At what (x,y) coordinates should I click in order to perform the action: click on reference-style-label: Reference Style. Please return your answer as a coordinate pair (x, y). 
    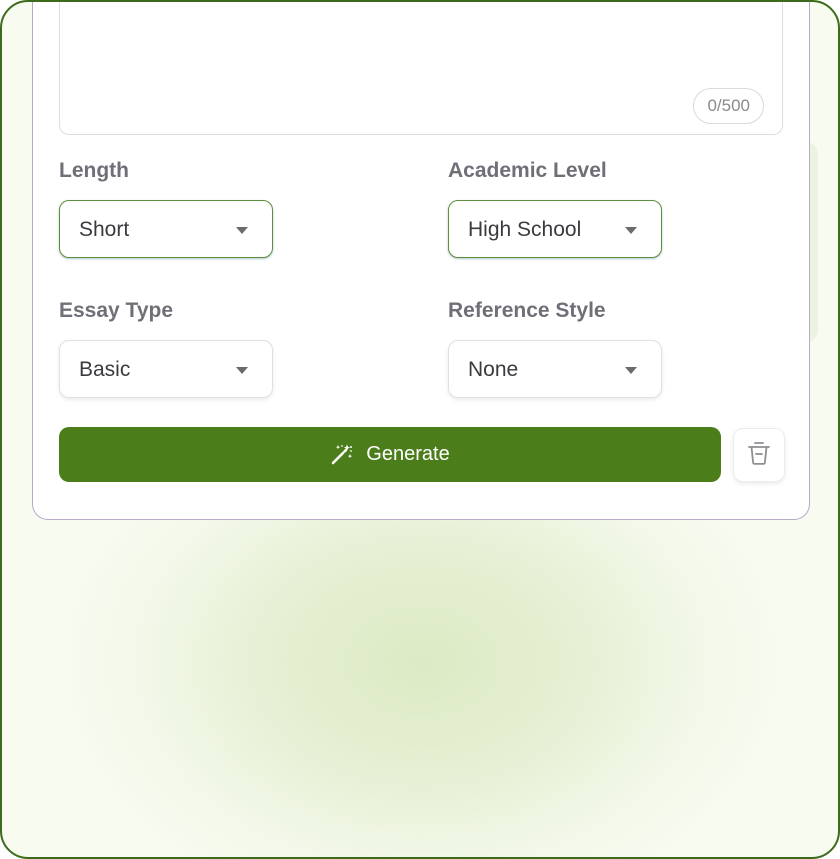
    Looking at the image, I should click on (527, 310).